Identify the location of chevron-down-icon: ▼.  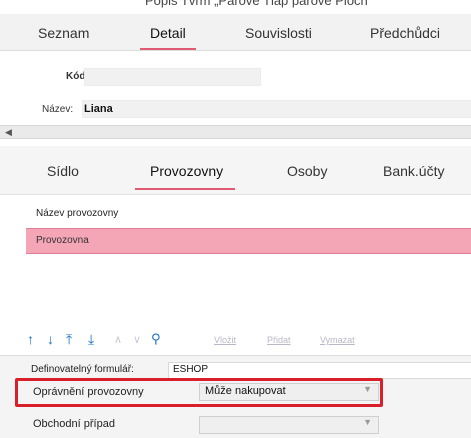
(367, 422).